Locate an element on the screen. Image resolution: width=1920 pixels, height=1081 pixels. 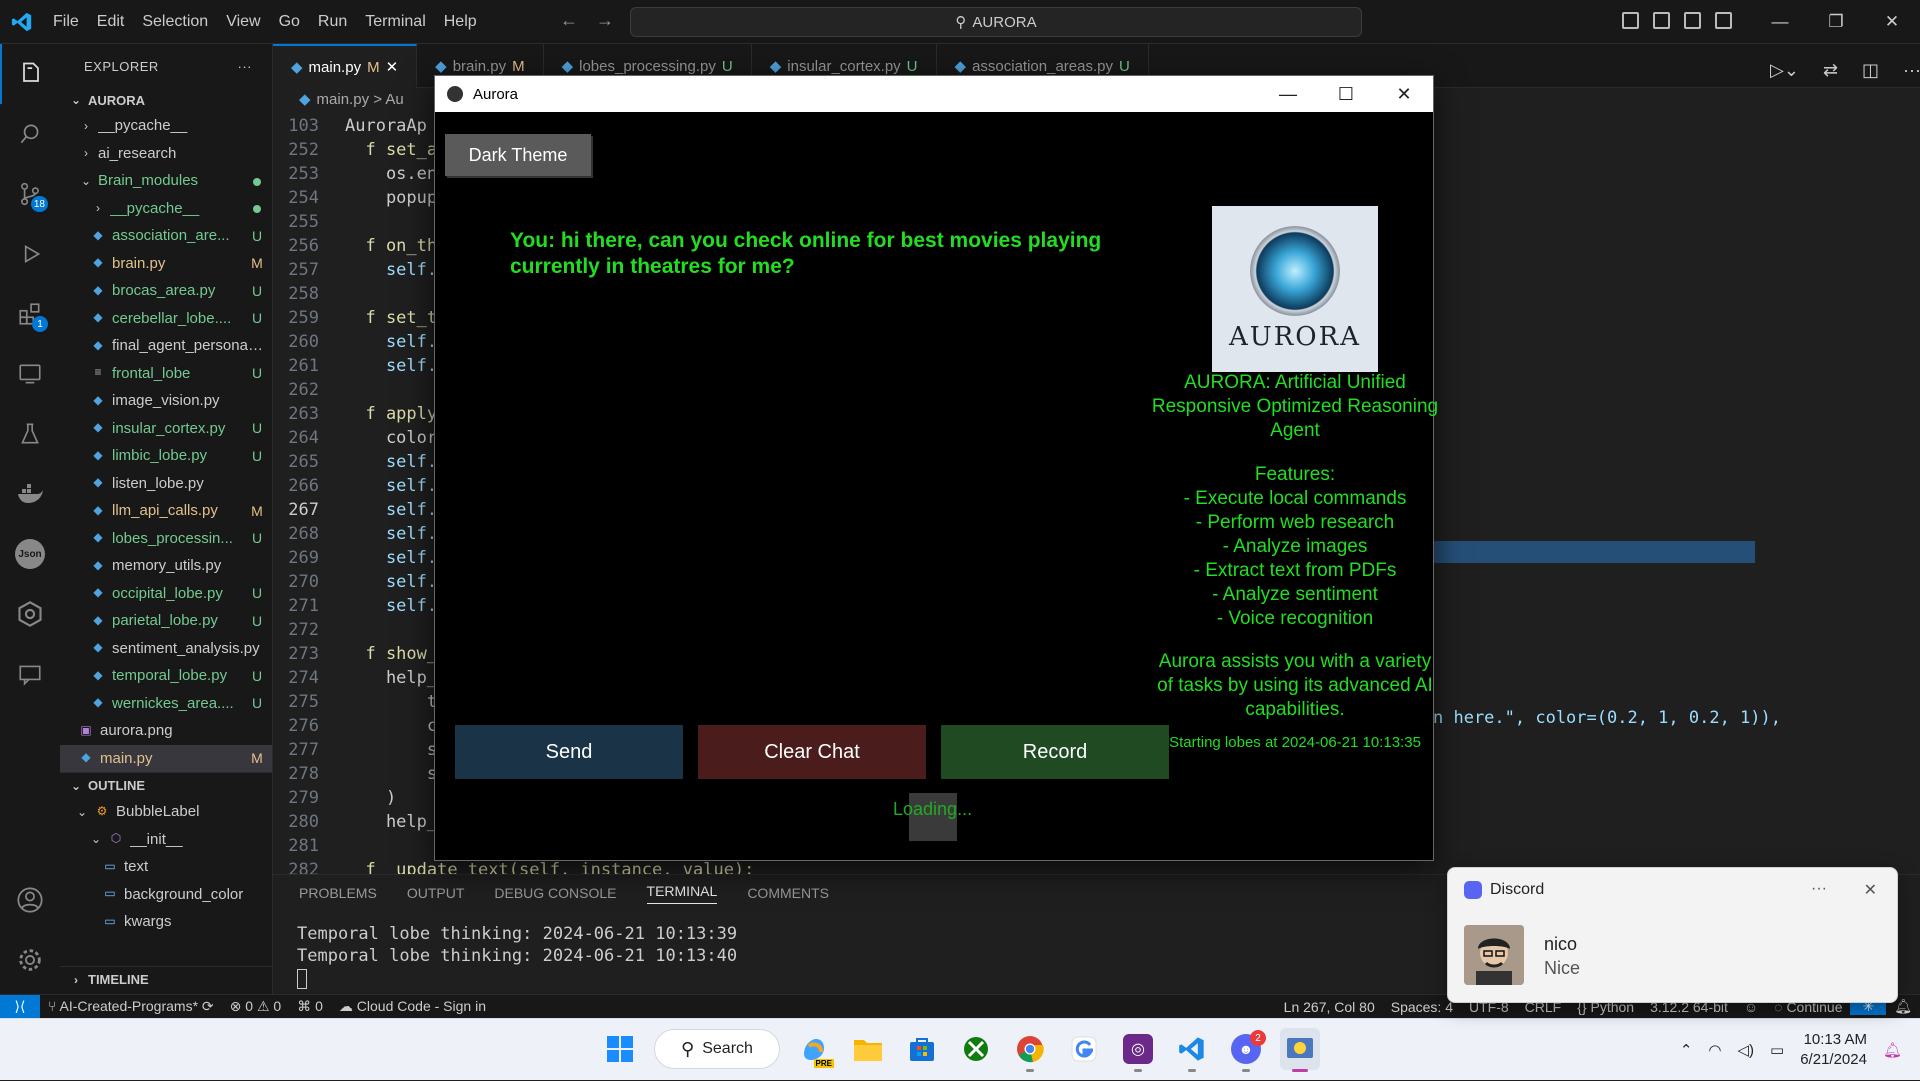
panel-tab-debug-console: DEBUG CONSOLE is located at coordinates (555, 893).